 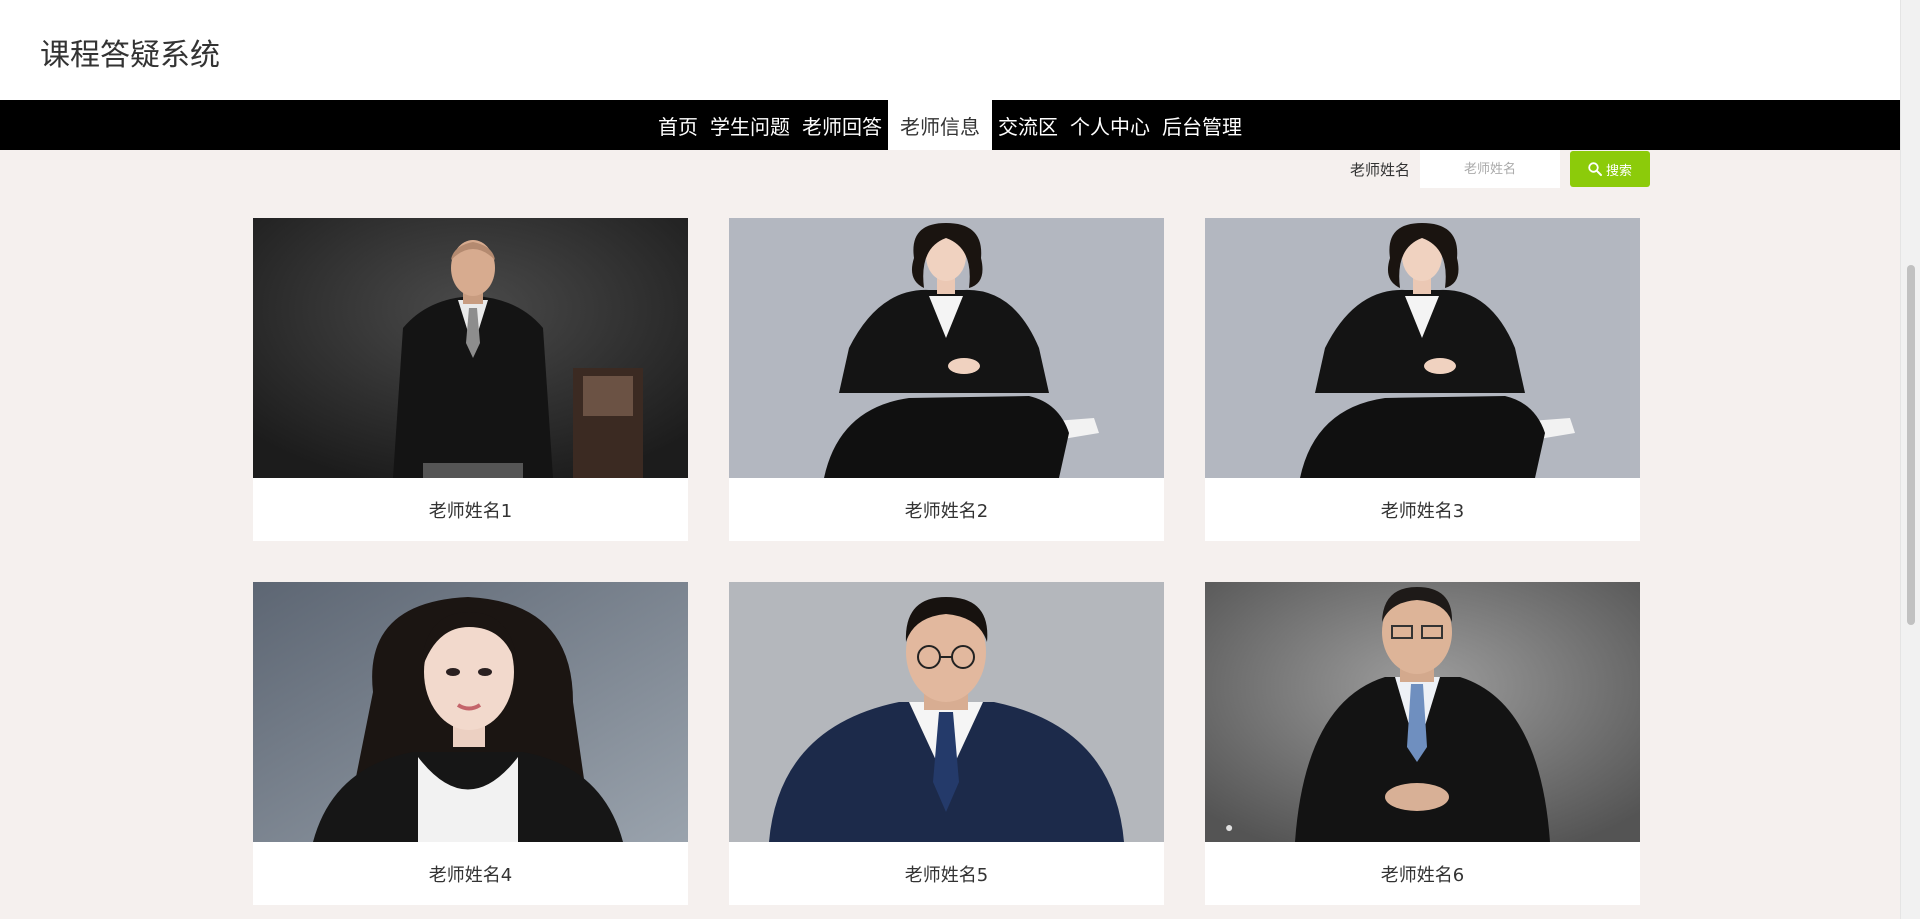 I want to click on search-label: 老师姓名, so click(x=1380, y=169).